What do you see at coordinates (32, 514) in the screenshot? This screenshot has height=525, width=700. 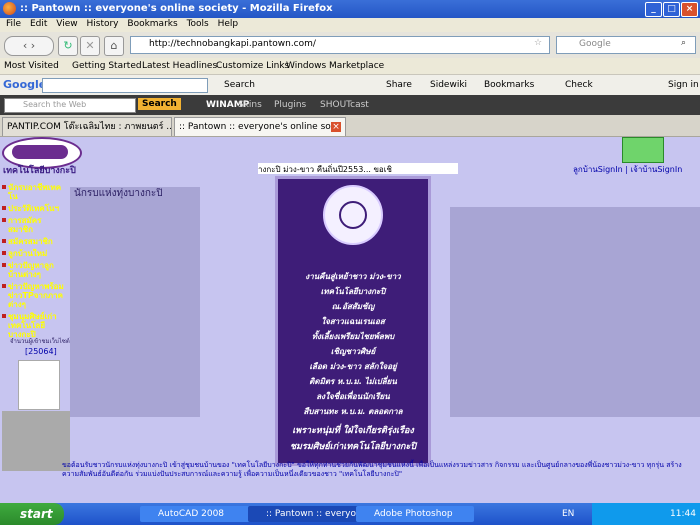 I see `start-button: start` at bounding box center [32, 514].